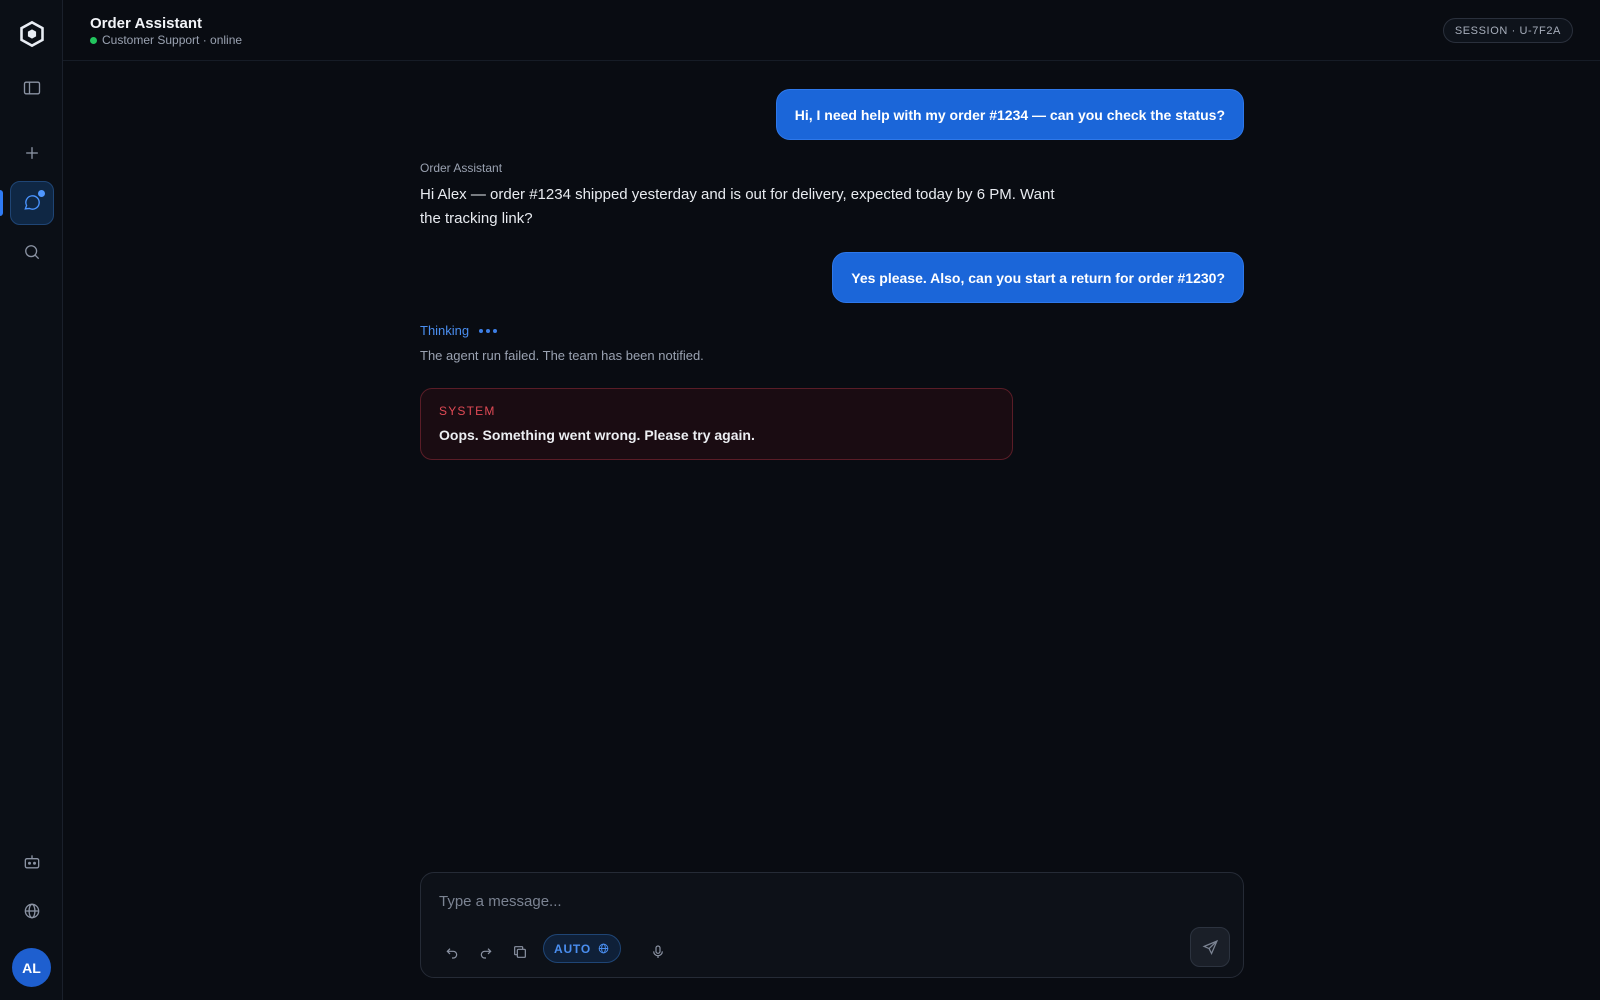 The width and height of the screenshot is (1600, 1000). What do you see at coordinates (32, 203) in the screenshot?
I see `chat-bubble-icon` at bounding box center [32, 203].